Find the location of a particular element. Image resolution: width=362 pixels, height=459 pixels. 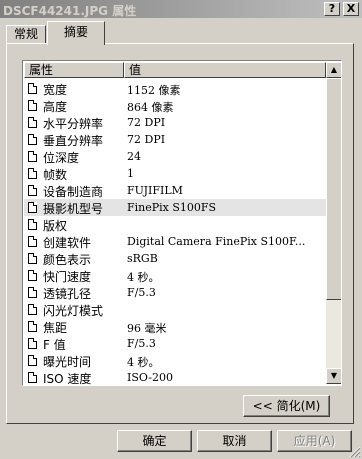

list-row: 位深度 24 is located at coordinates (175, 156).